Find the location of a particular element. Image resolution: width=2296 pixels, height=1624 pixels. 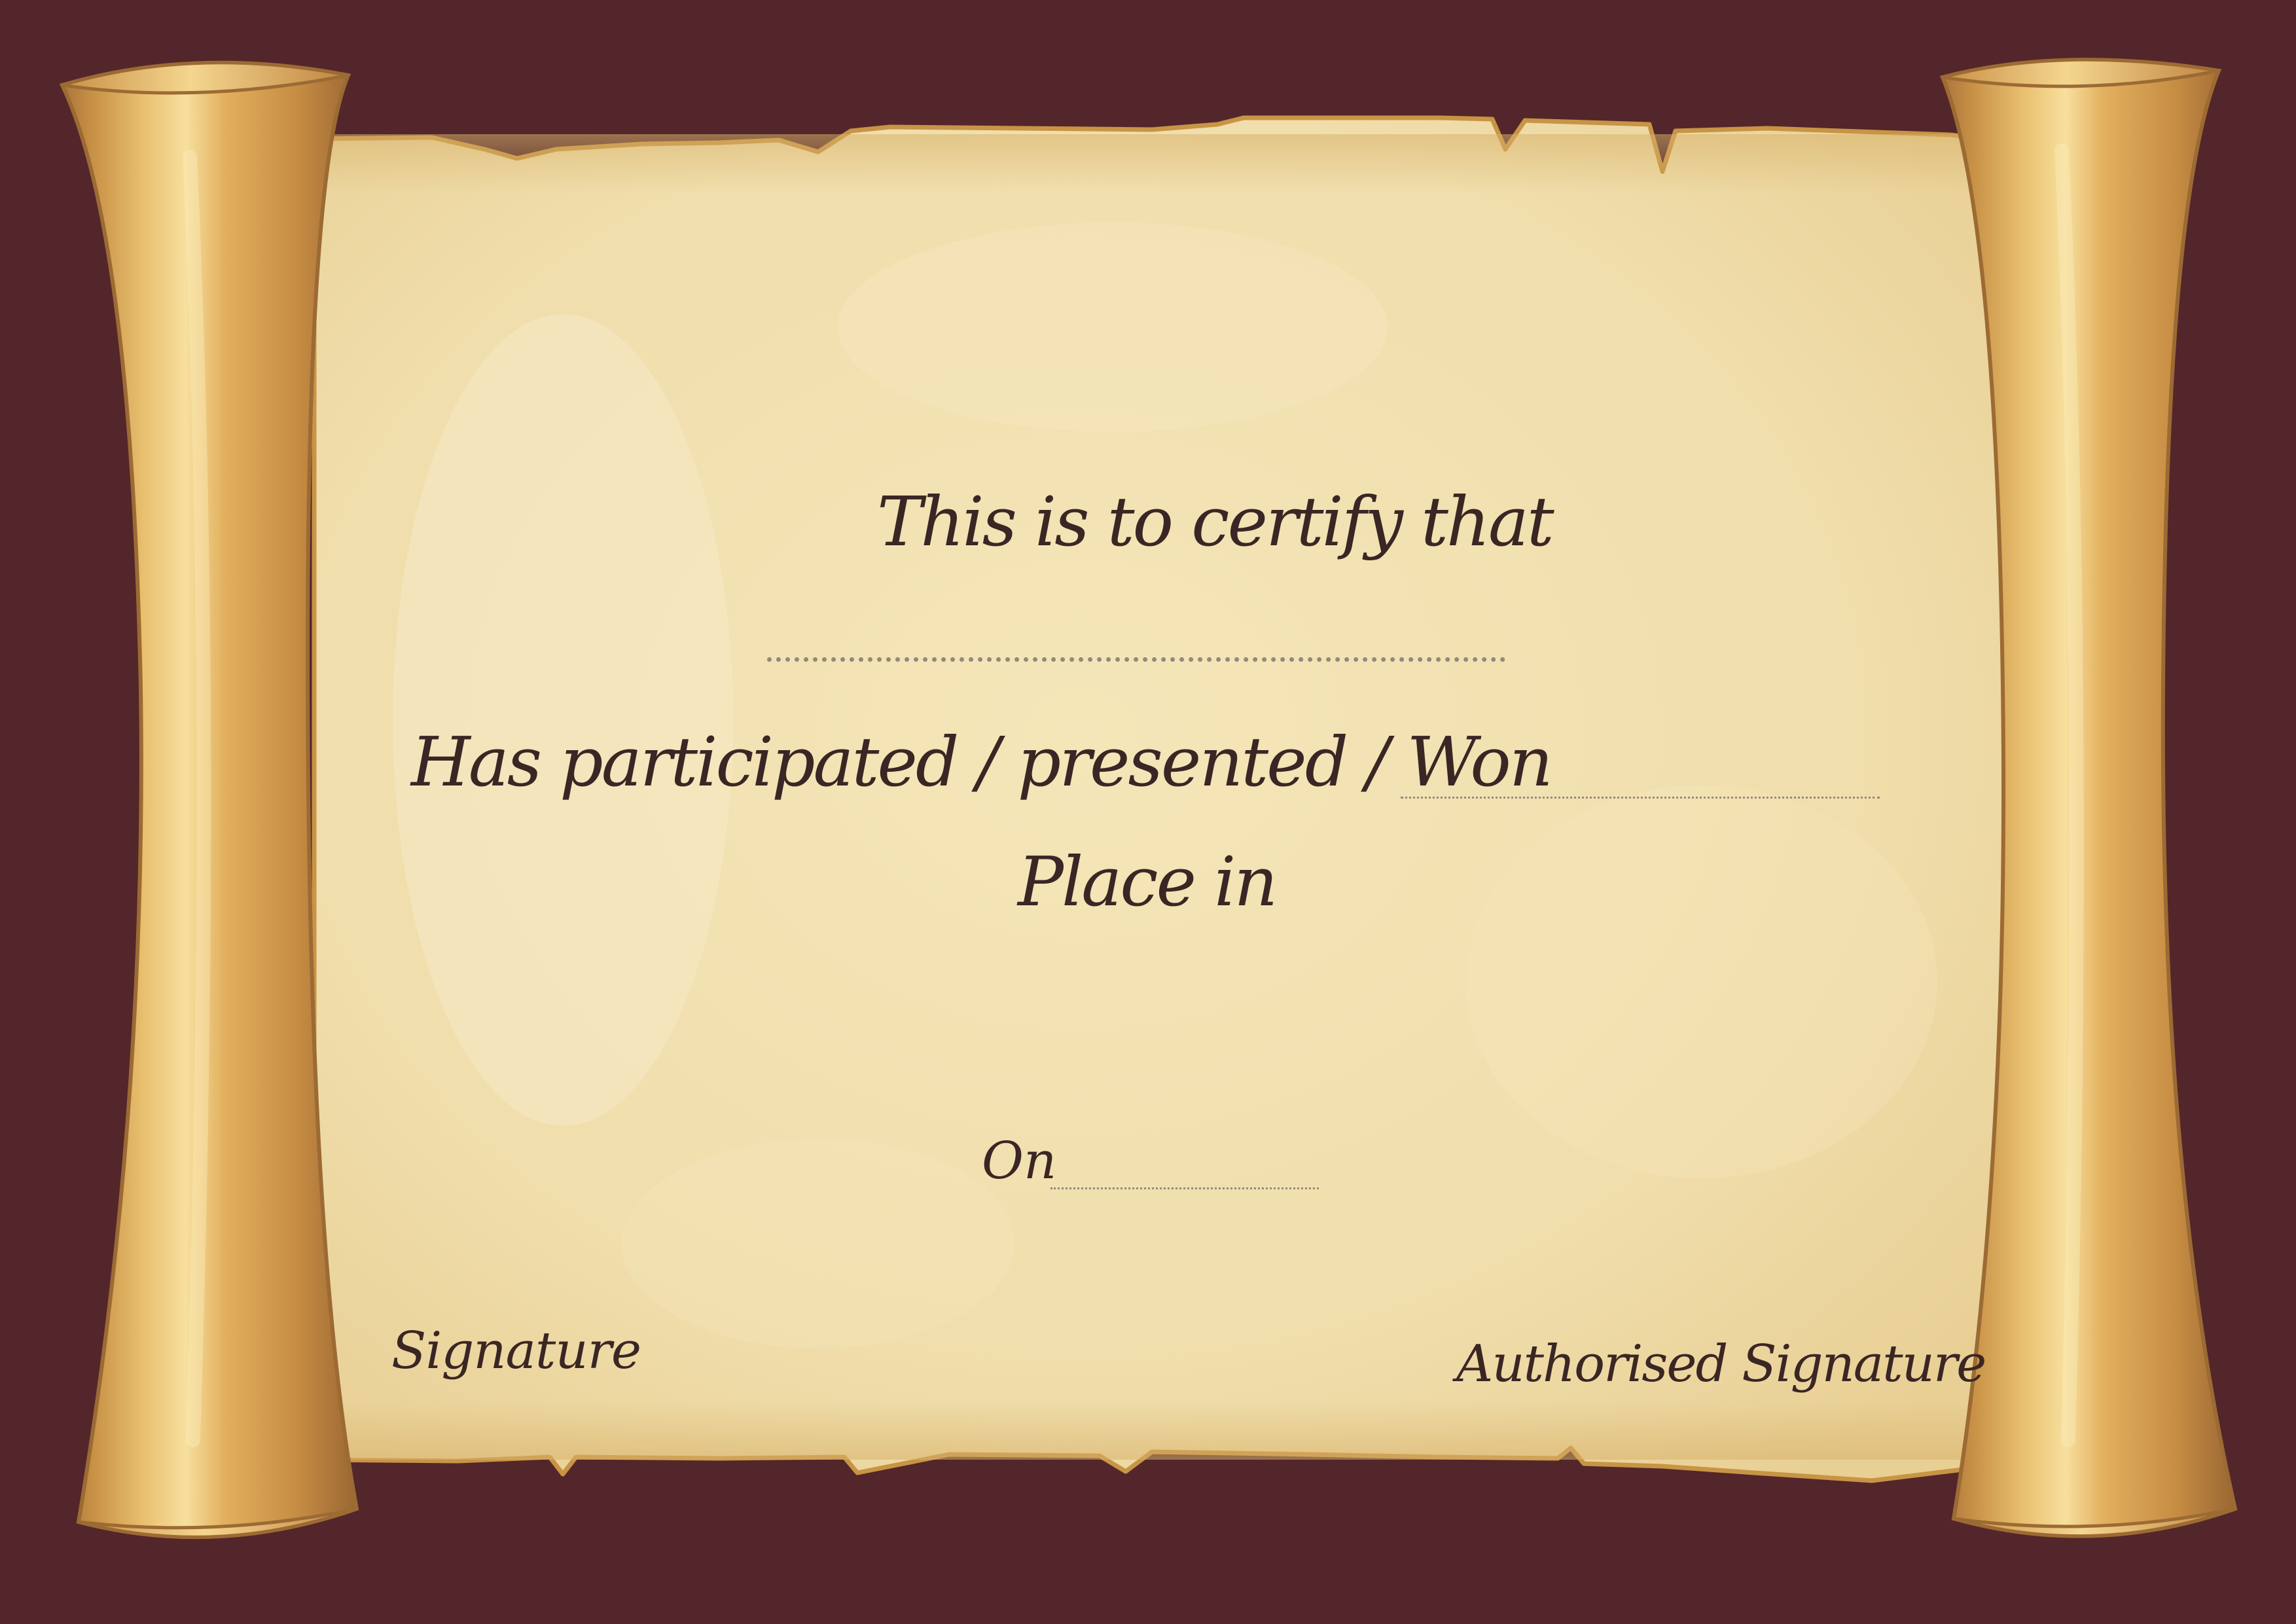

date-label: On is located at coordinates (1019, 1161).